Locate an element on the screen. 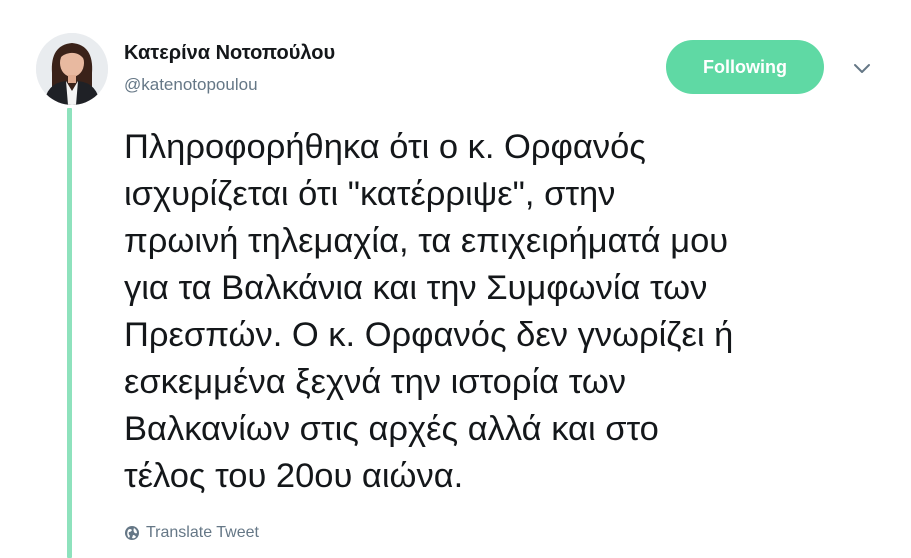 Image resolution: width=911 pixels, height=558 pixels. tweet-text-line: Πληροφορήθηκα ότι ο κ. Ορφανός is located at coordinates (385, 147).